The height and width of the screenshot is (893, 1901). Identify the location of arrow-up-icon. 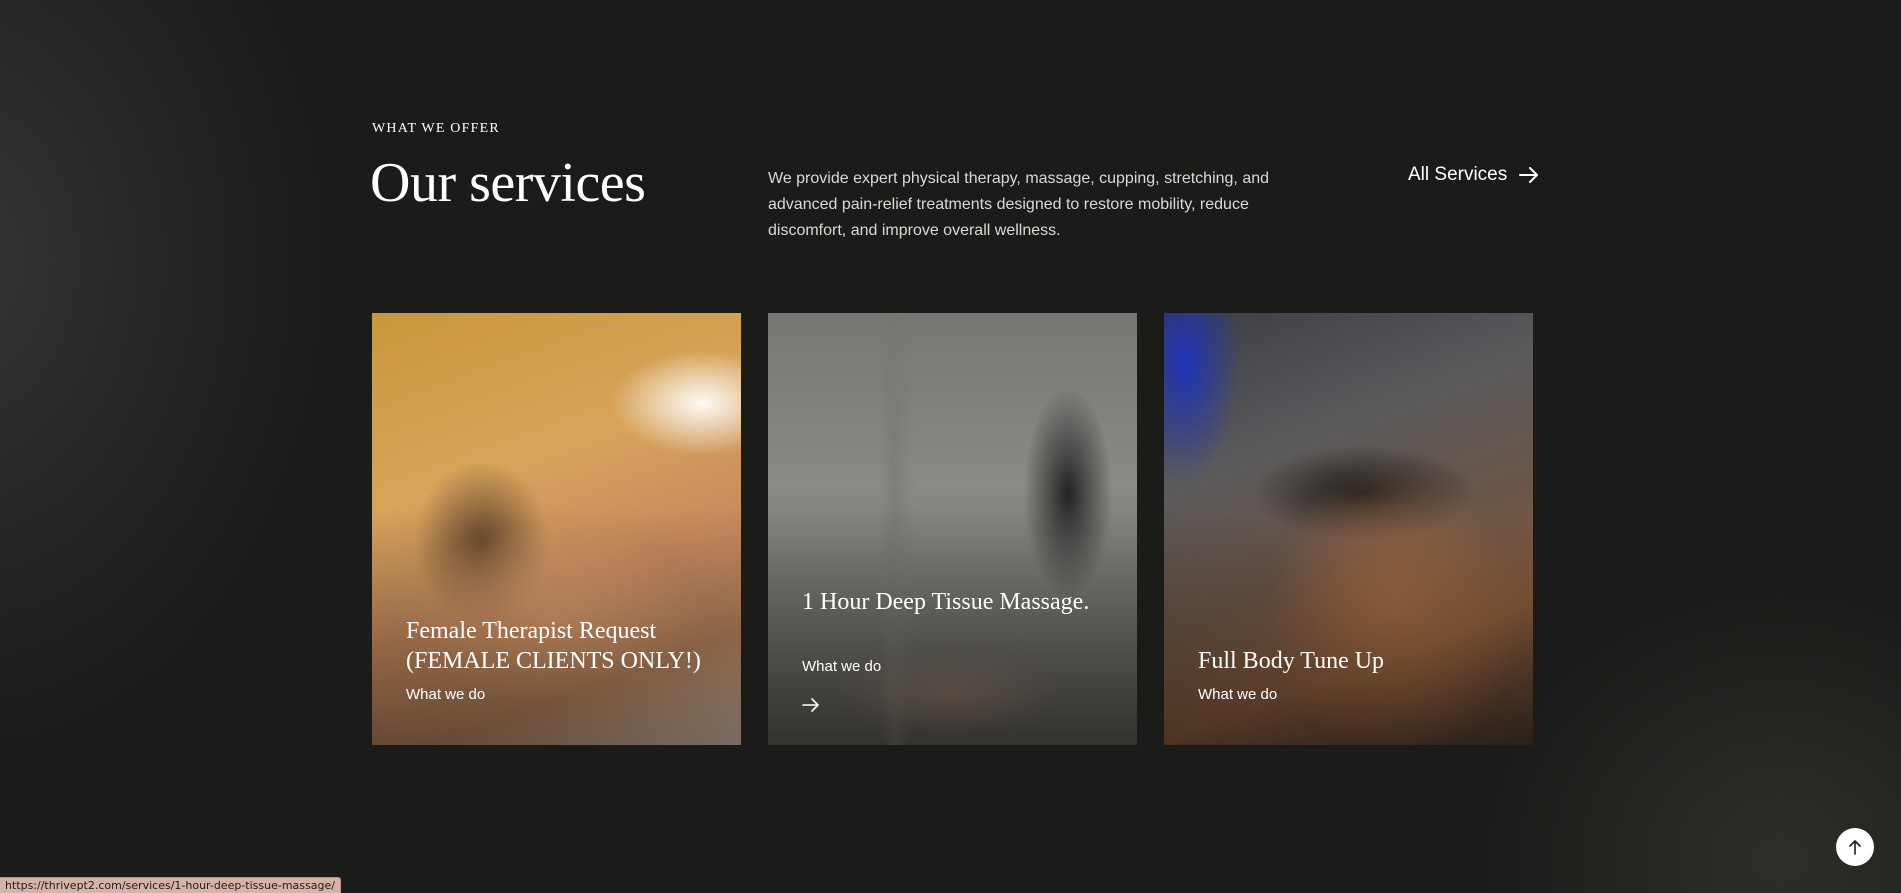
(1855, 847).